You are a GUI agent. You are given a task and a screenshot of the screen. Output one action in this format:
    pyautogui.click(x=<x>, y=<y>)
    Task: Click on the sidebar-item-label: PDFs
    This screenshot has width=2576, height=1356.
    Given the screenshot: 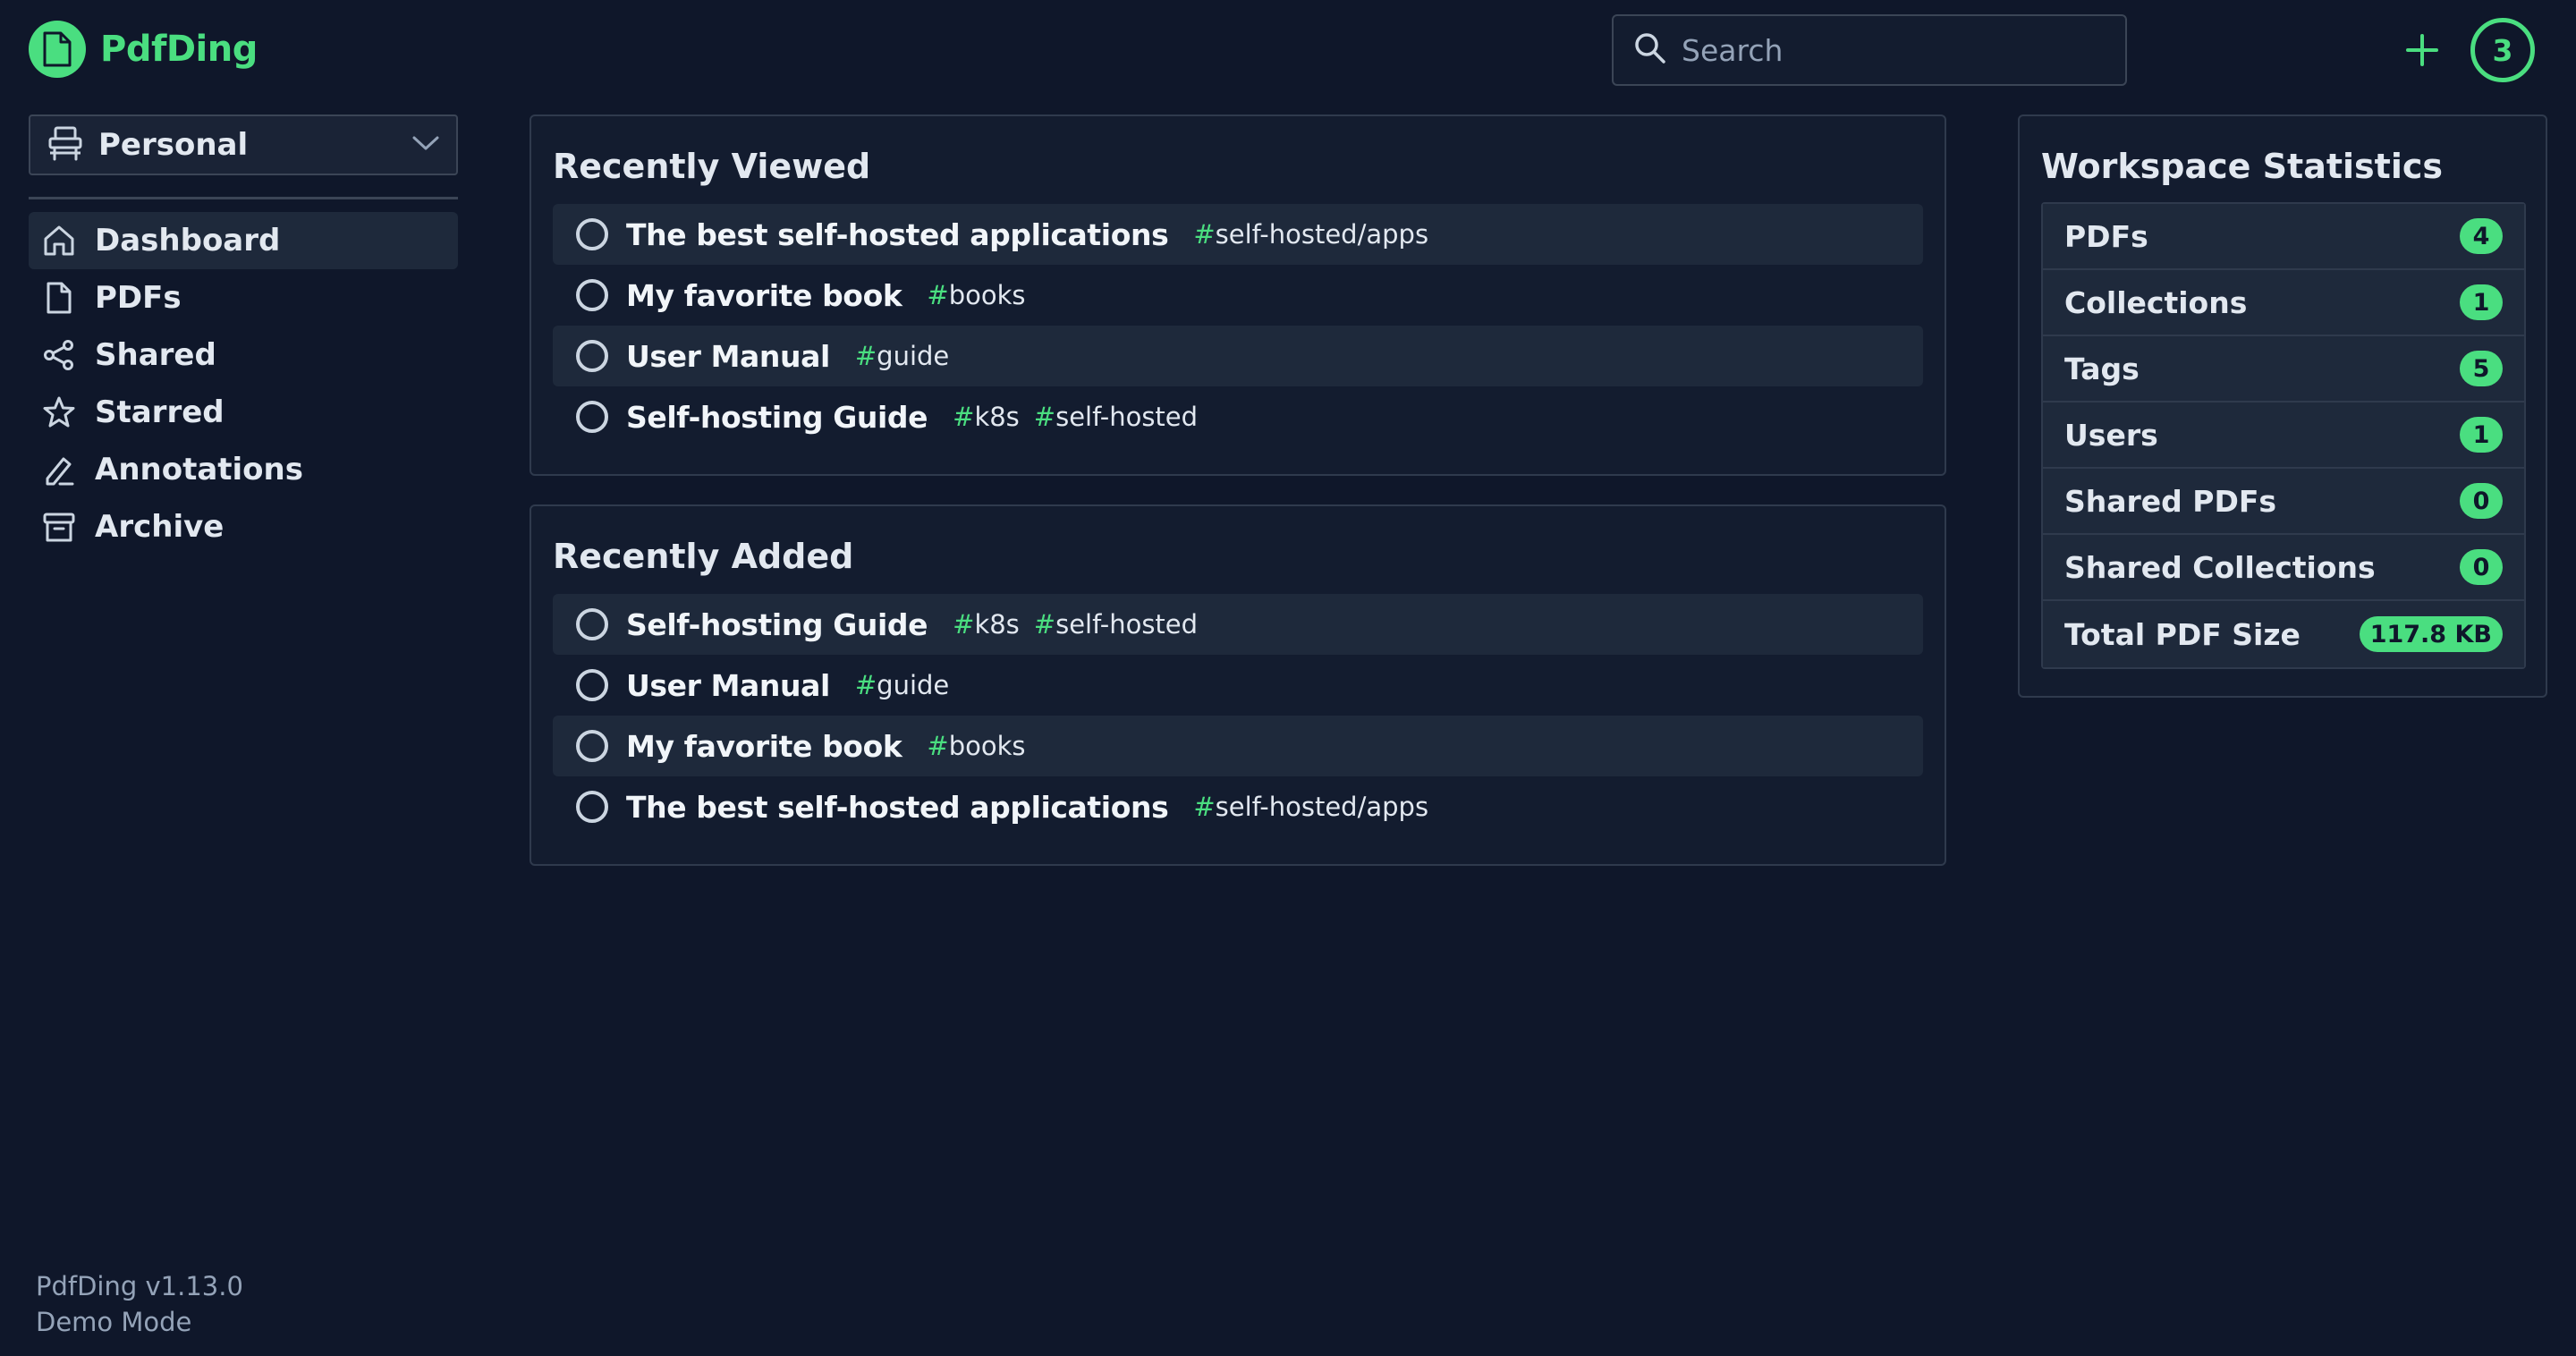 What is the action you would take?
    pyautogui.click(x=138, y=298)
    